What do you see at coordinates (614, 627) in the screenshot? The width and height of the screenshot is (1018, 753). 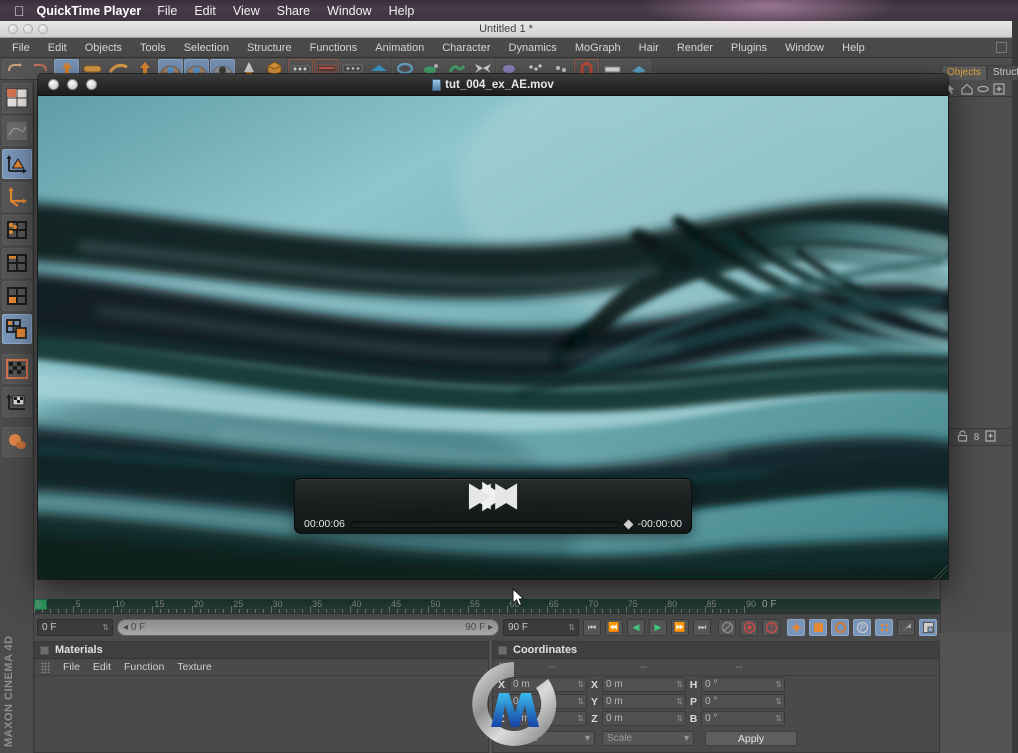 I see `step-back-icon: ⏪` at bounding box center [614, 627].